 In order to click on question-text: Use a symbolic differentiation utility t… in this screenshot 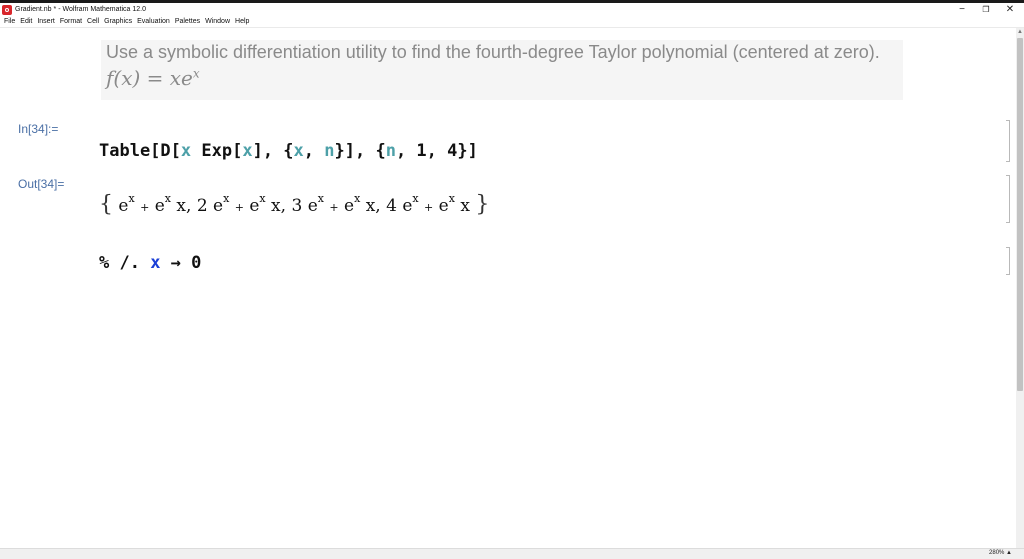, I will do `click(493, 52)`.